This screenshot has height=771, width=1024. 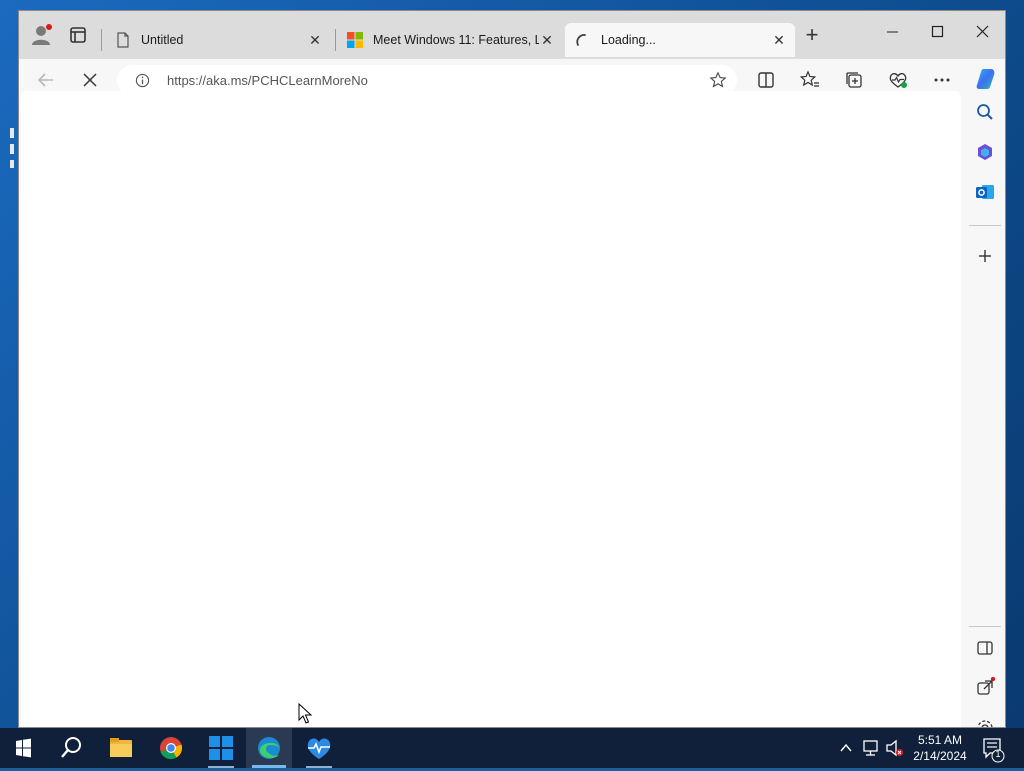 I want to click on network-icon, so click(x=870, y=748).